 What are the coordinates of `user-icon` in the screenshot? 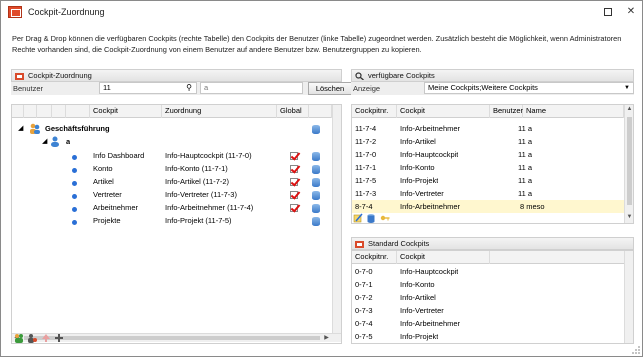 It's located at (55, 141).